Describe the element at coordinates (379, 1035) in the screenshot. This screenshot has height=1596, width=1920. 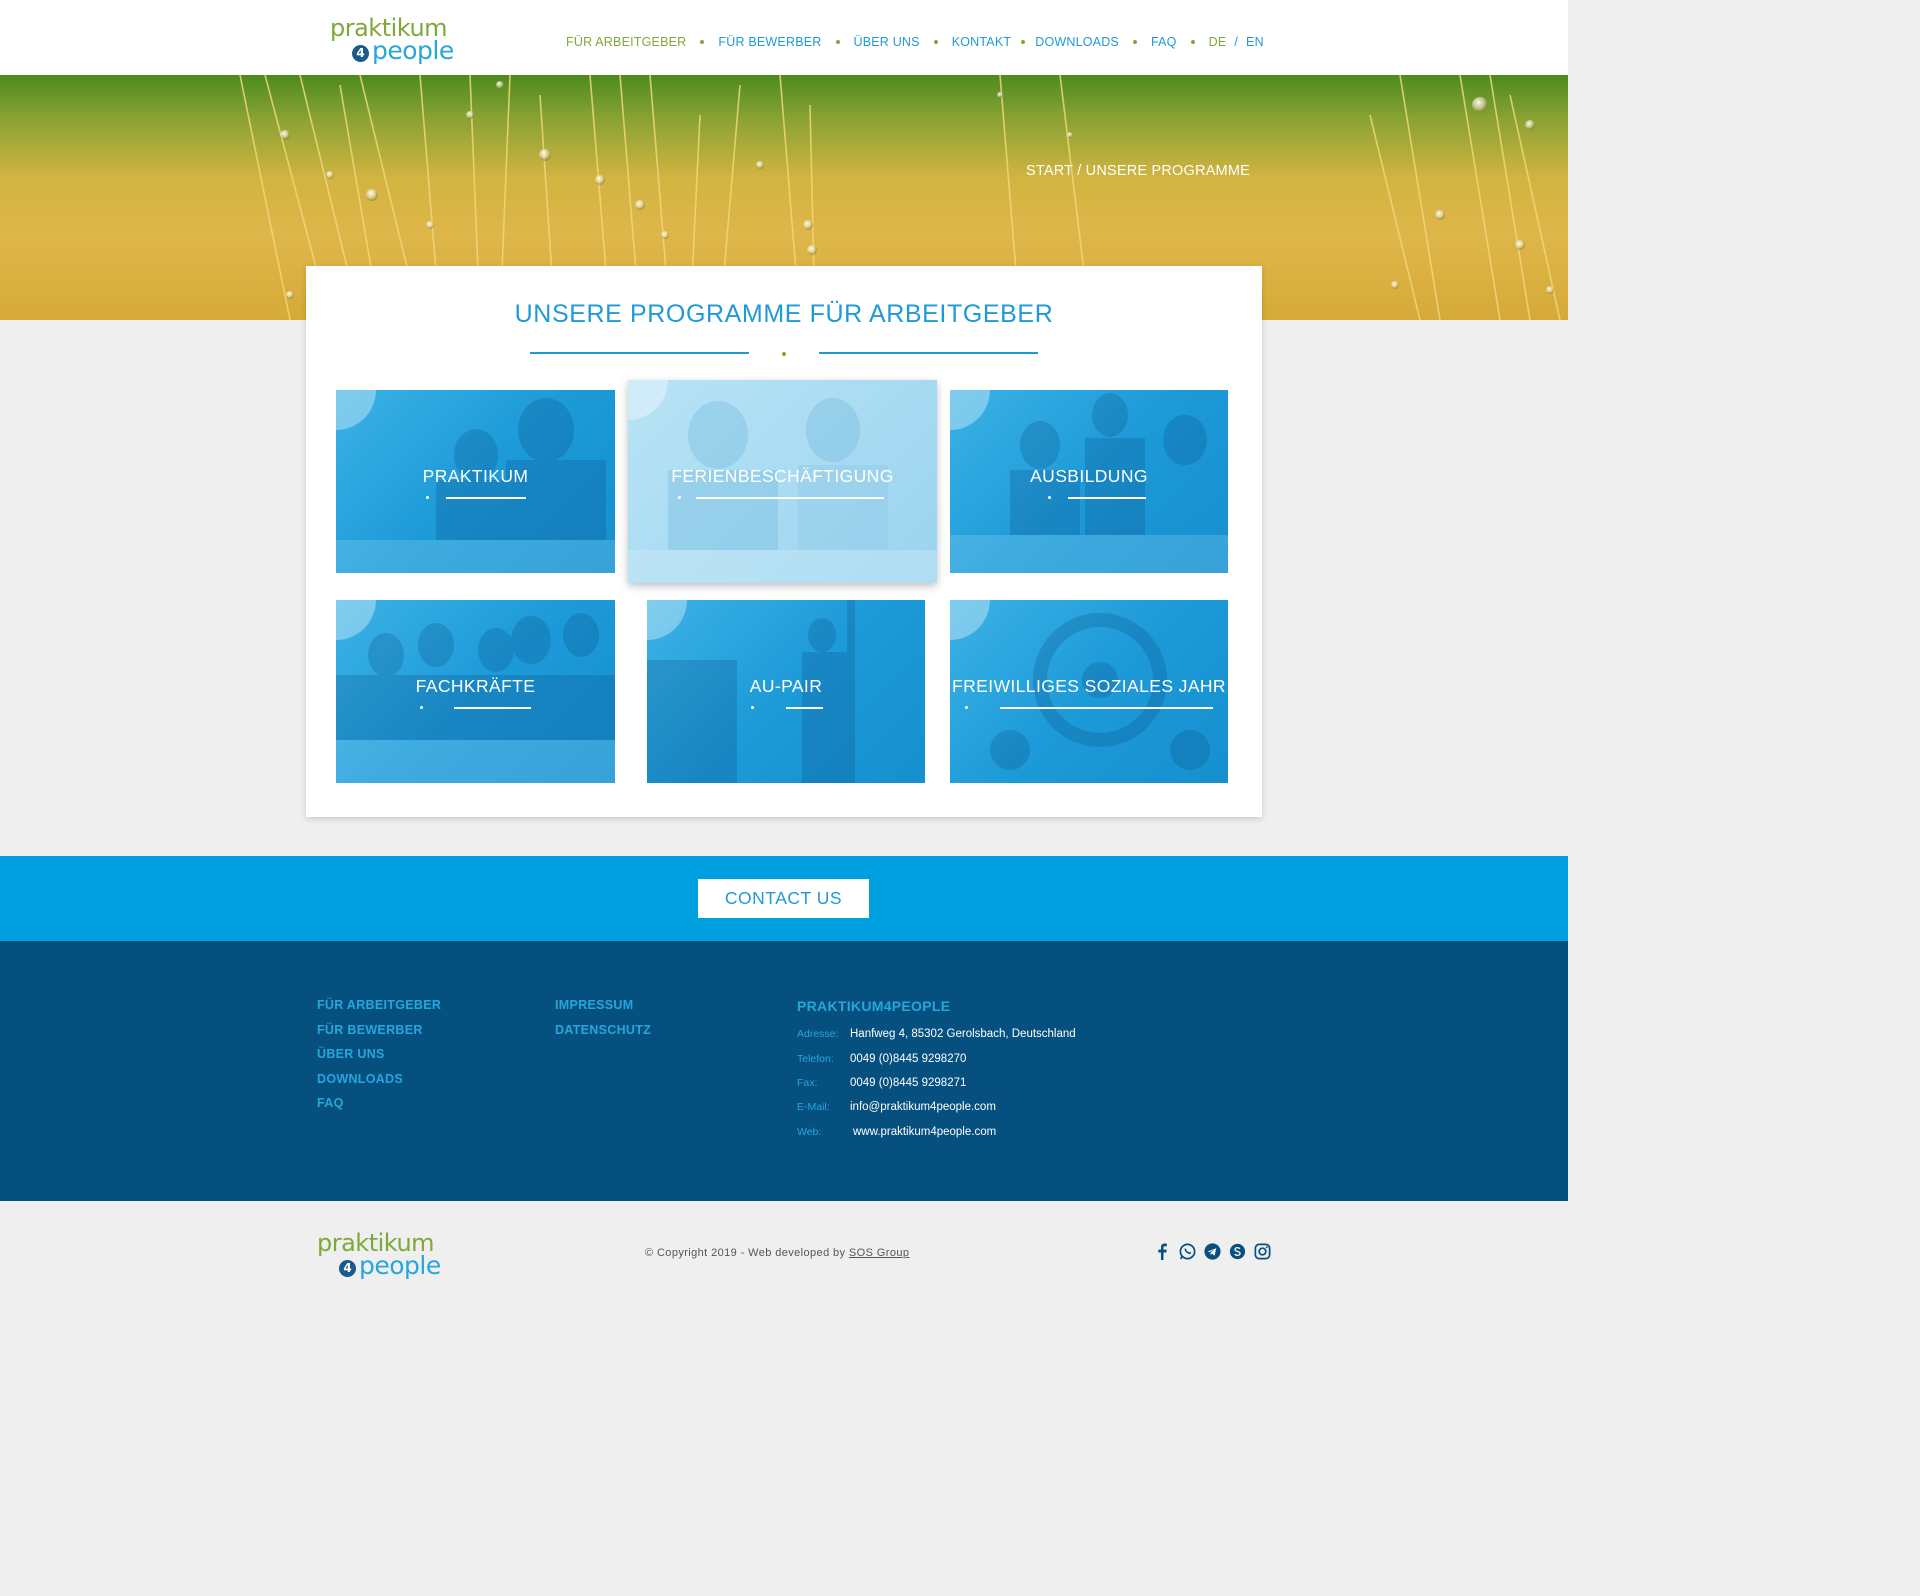
I see `footer-link-bewerber: FÜR BEWERBER` at that location.